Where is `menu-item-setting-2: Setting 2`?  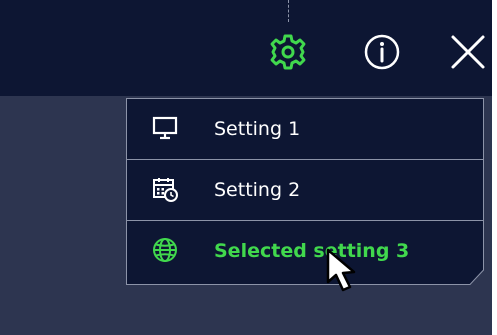 menu-item-setting-2: Setting 2 is located at coordinates (305, 190).